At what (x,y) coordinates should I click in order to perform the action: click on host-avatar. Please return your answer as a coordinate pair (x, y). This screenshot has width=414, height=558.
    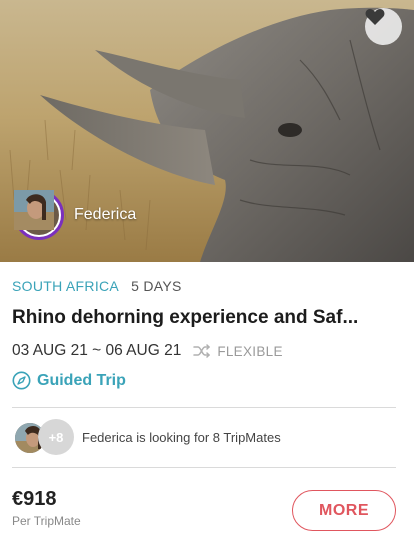
    Looking at the image, I should click on (39, 215).